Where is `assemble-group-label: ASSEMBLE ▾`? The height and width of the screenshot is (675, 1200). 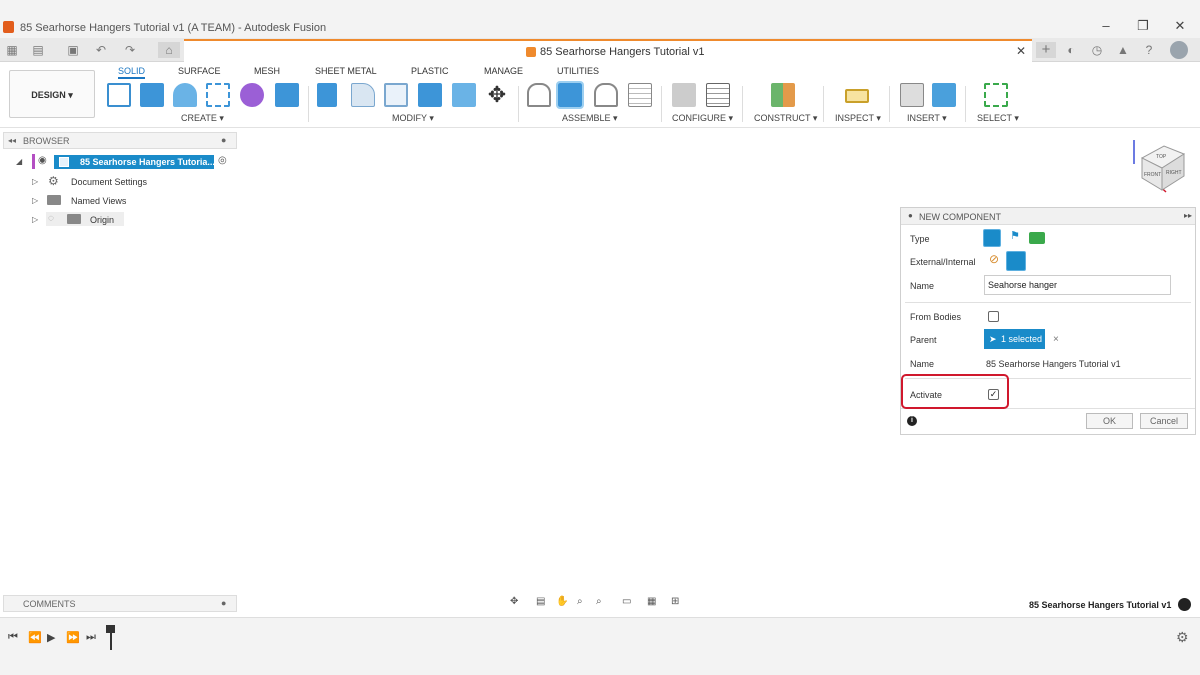
assemble-group-label: ASSEMBLE ▾ is located at coordinates (590, 118).